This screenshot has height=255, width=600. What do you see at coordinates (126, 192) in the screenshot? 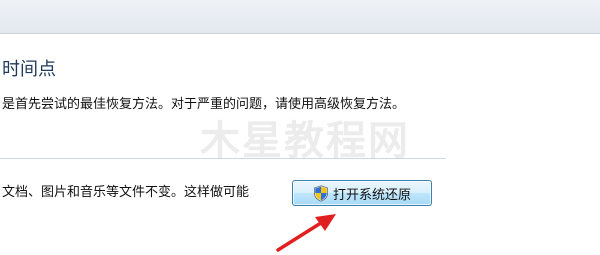
I see `restore-description: 文档、图片和音乐等文件不变。这样做可能` at bounding box center [126, 192].